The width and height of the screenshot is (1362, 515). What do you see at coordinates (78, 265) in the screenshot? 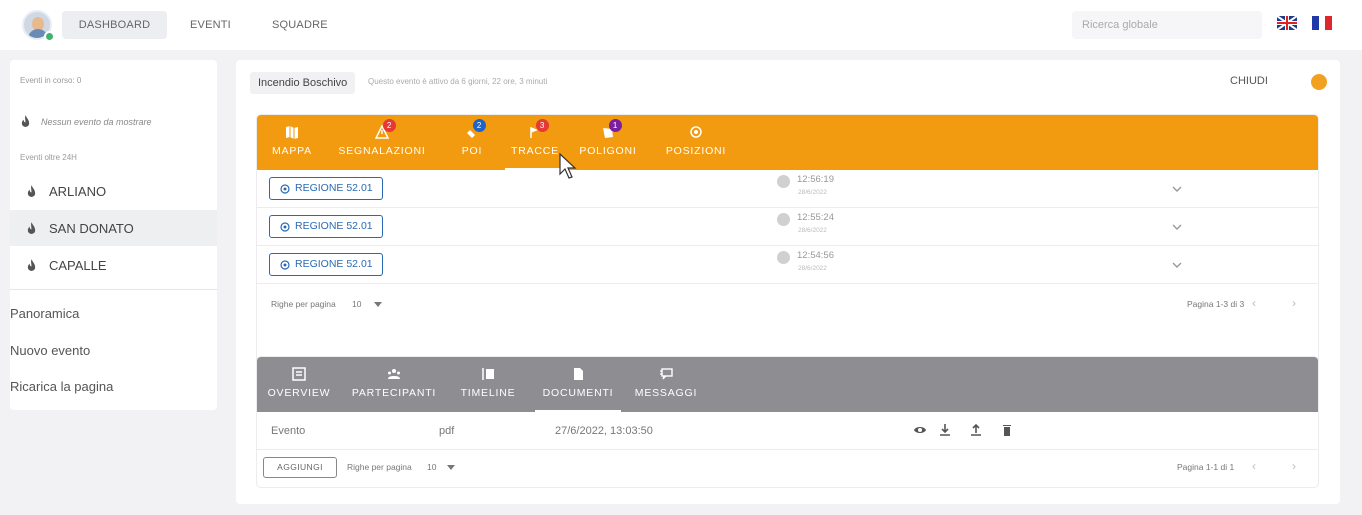
I see `sidebar-event-label: CAPALLE` at bounding box center [78, 265].